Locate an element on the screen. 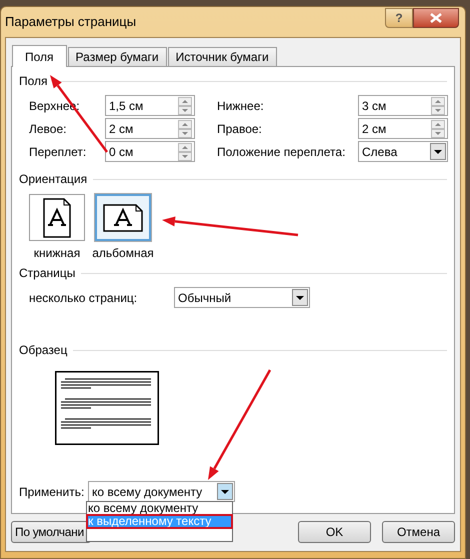 The height and width of the screenshot is (559, 470). field-label: Переплет: is located at coordinates (58, 152).